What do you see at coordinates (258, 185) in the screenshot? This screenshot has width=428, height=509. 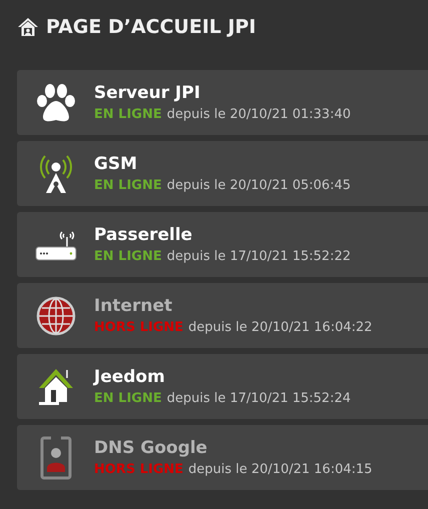 I see `since-text: depuis le 20/10/21 05:06:45` at bounding box center [258, 185].